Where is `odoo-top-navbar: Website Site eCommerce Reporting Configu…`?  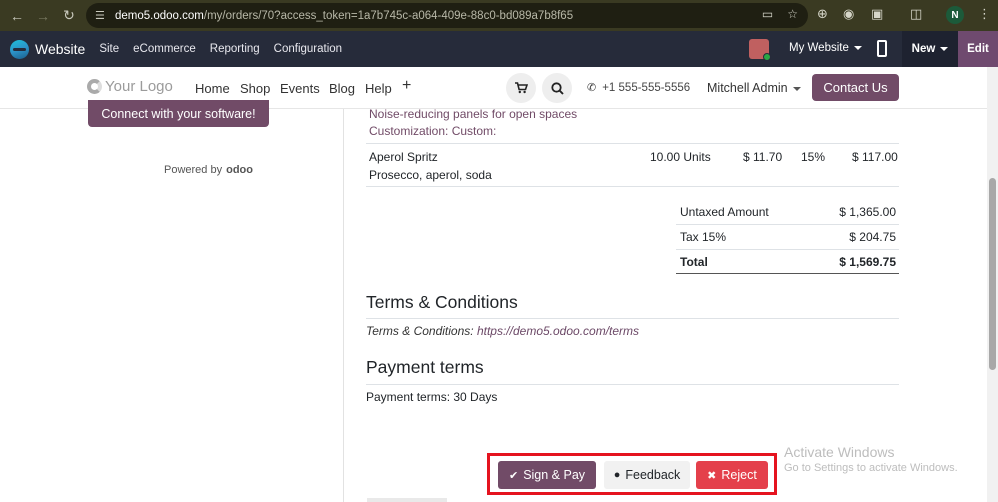 odoo-top-navbar: Website Site eCommerce Reporting Configu… is located at coordinates (499, 49).